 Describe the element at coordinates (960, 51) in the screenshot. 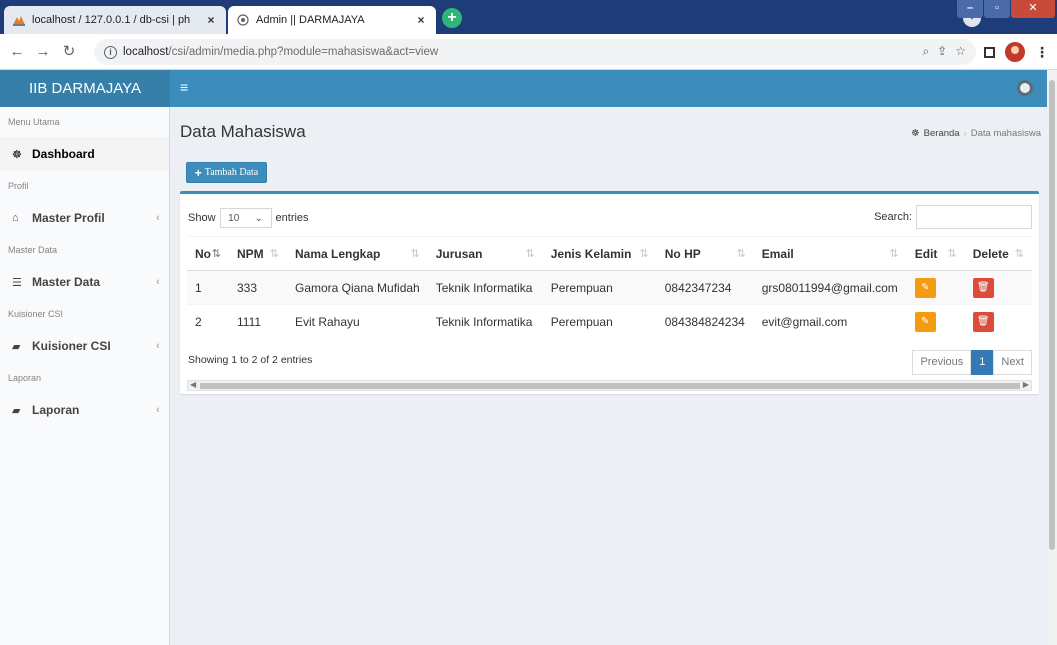

I see `bookmark-star-icon: ☆` at that location.